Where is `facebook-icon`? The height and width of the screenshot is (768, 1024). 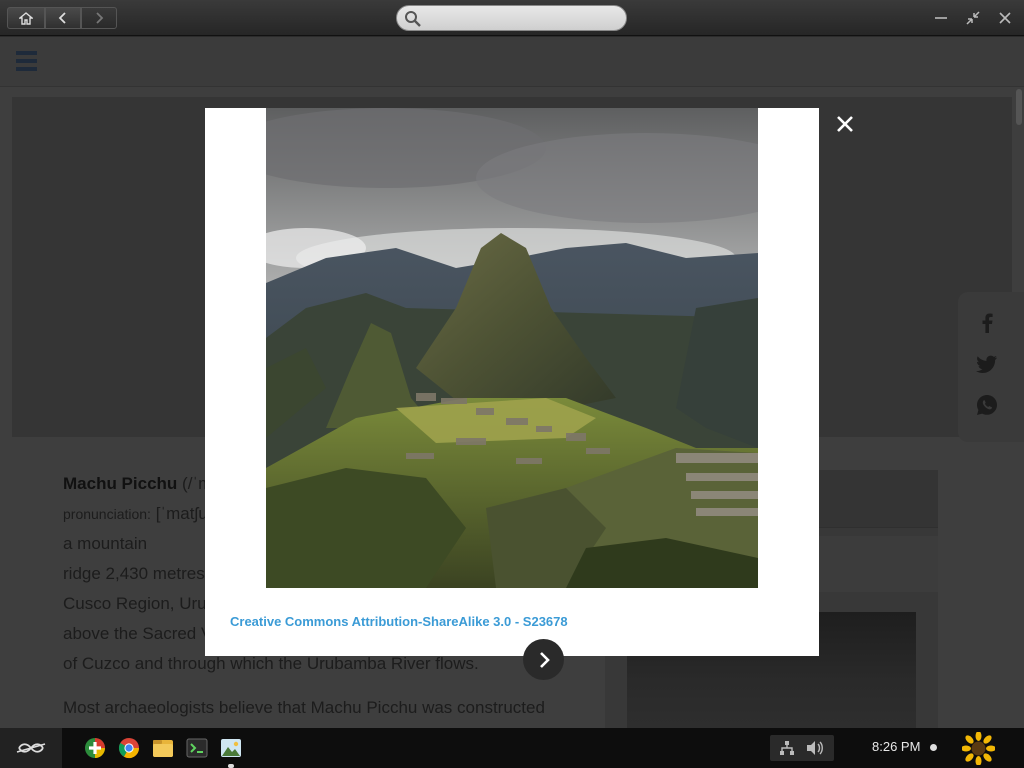
facebook-icon is located at coordinates (987, 323).